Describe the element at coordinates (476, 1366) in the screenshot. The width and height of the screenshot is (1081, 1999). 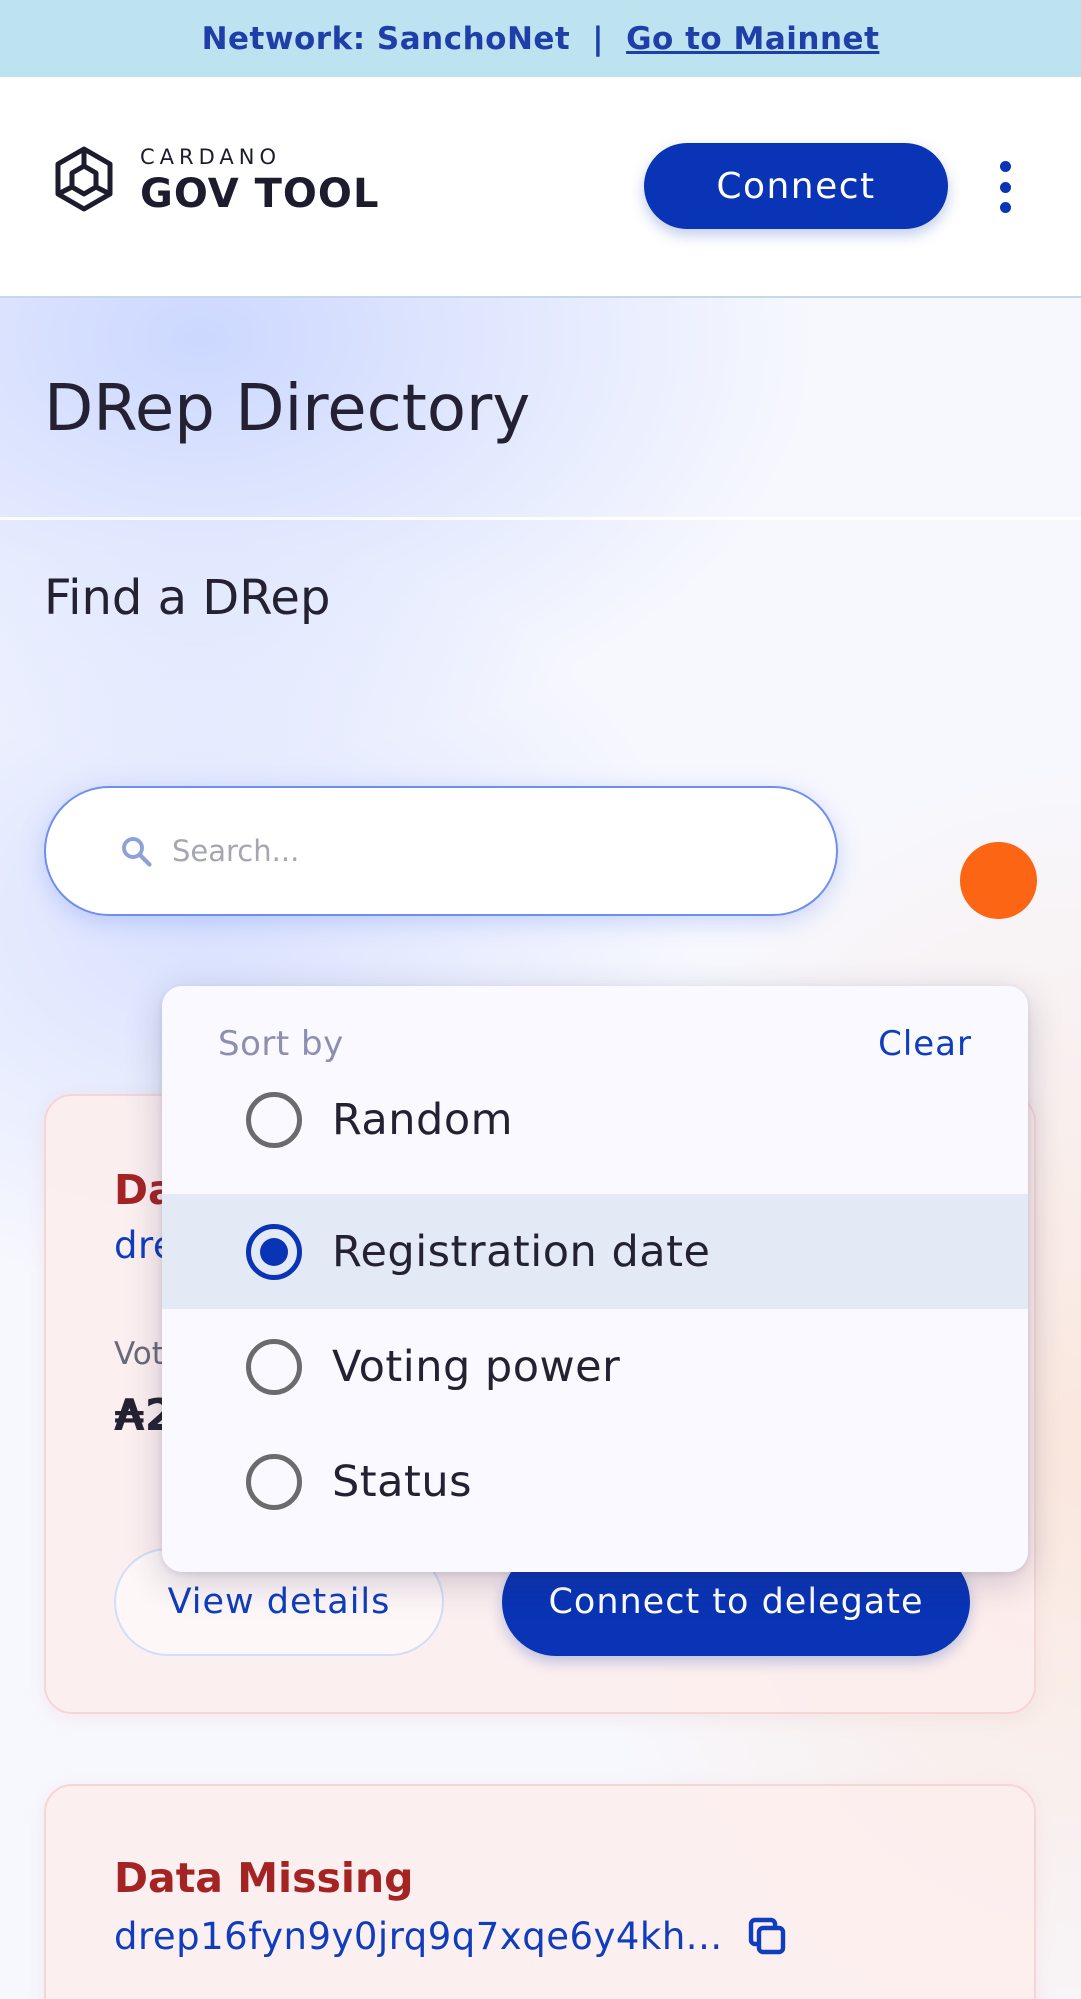
I see `sort-option-label: Voting power` at that location.